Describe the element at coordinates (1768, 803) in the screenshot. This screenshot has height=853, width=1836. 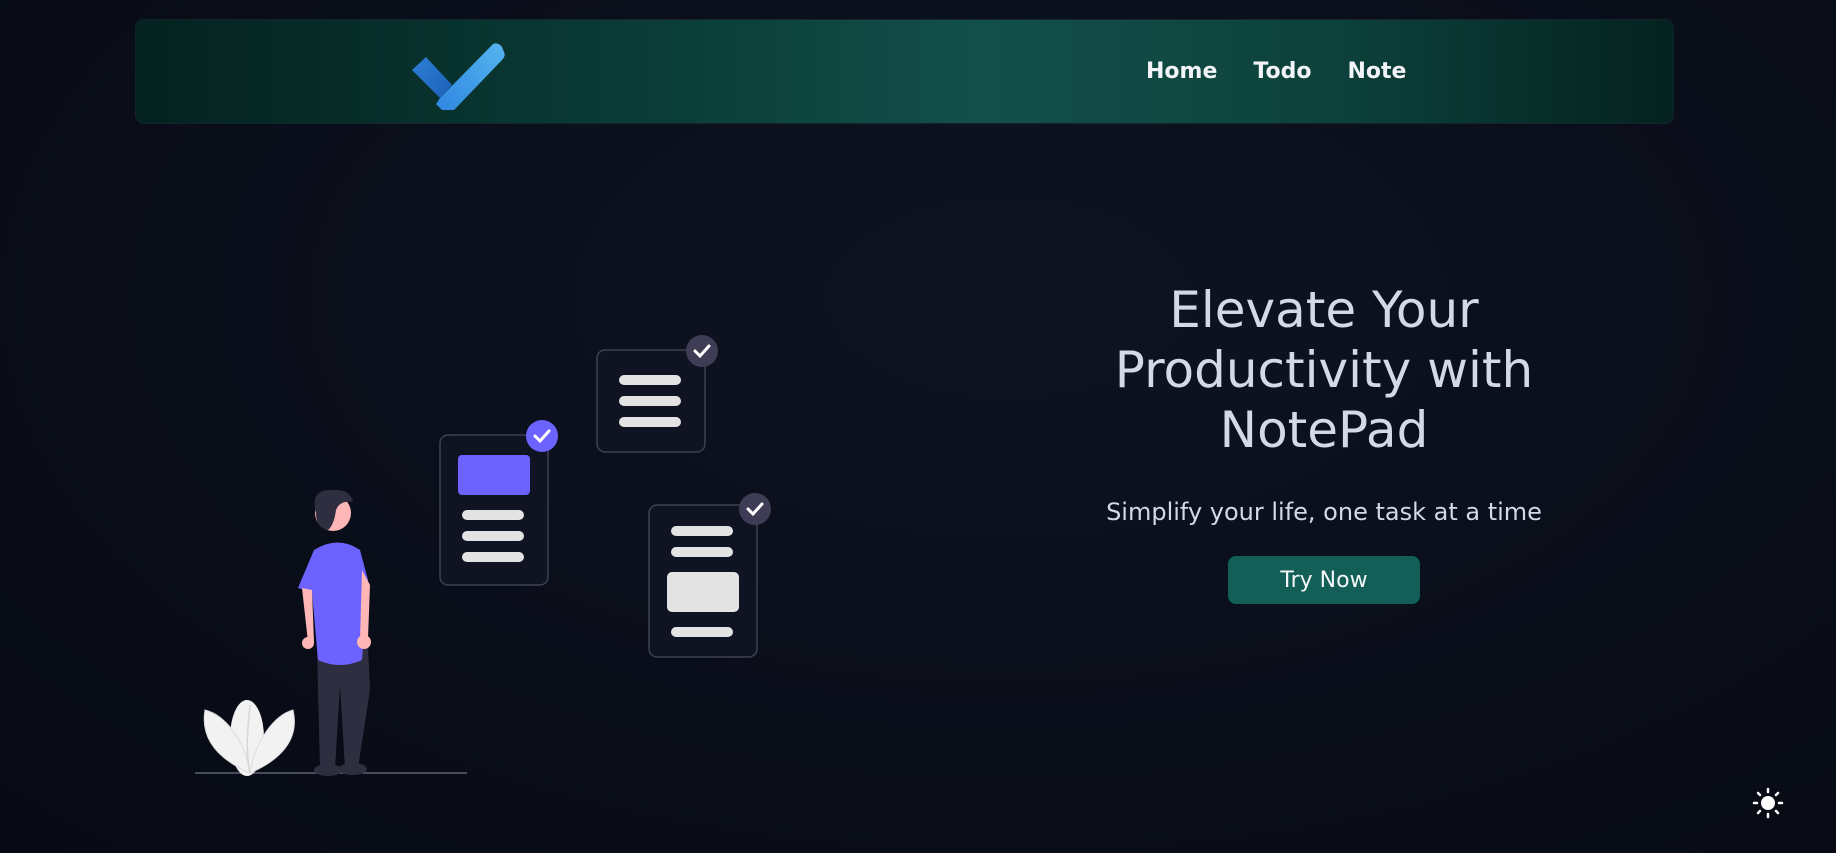
I see `sun-icon` at that location.